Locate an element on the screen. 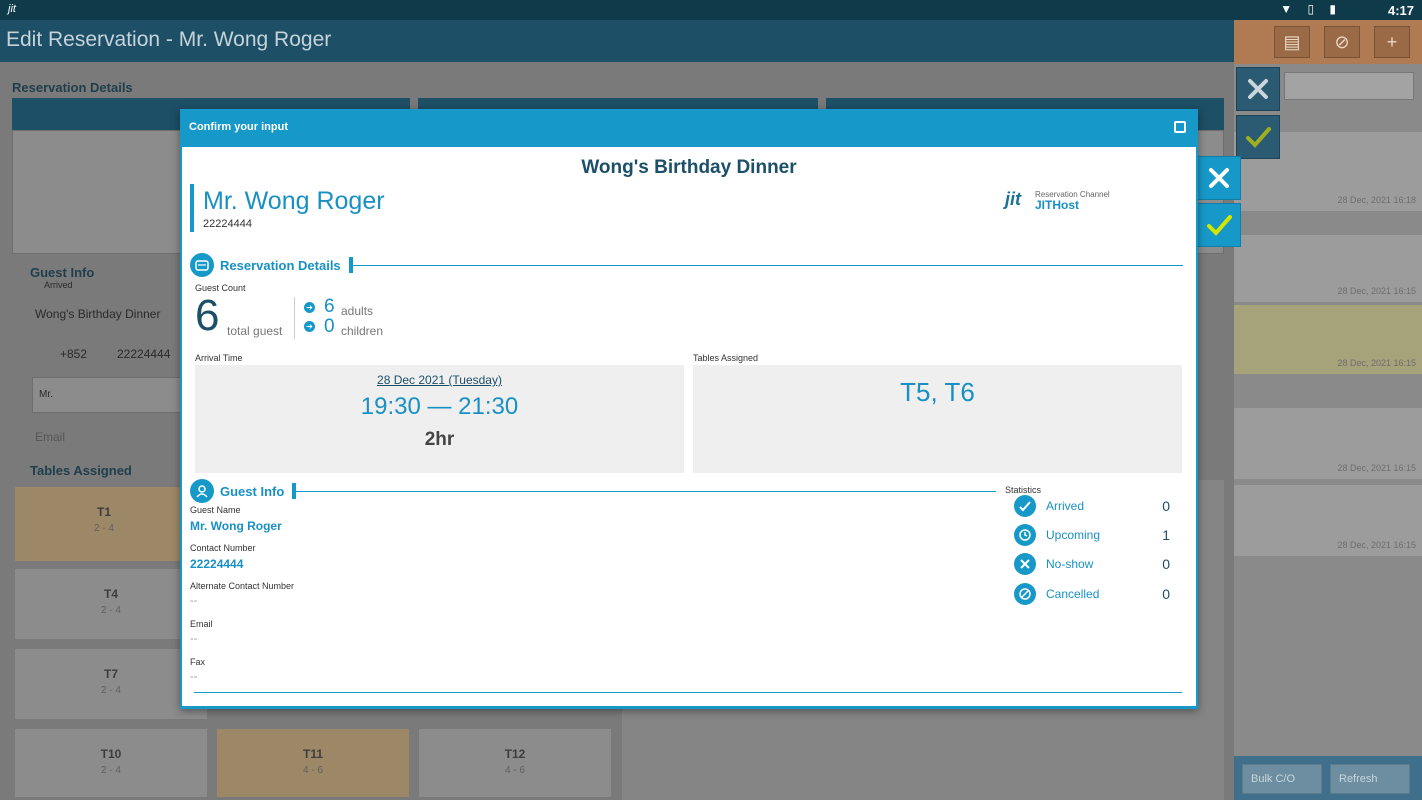  dialog-title: Confirm your input is located at coordinates (238, 127).